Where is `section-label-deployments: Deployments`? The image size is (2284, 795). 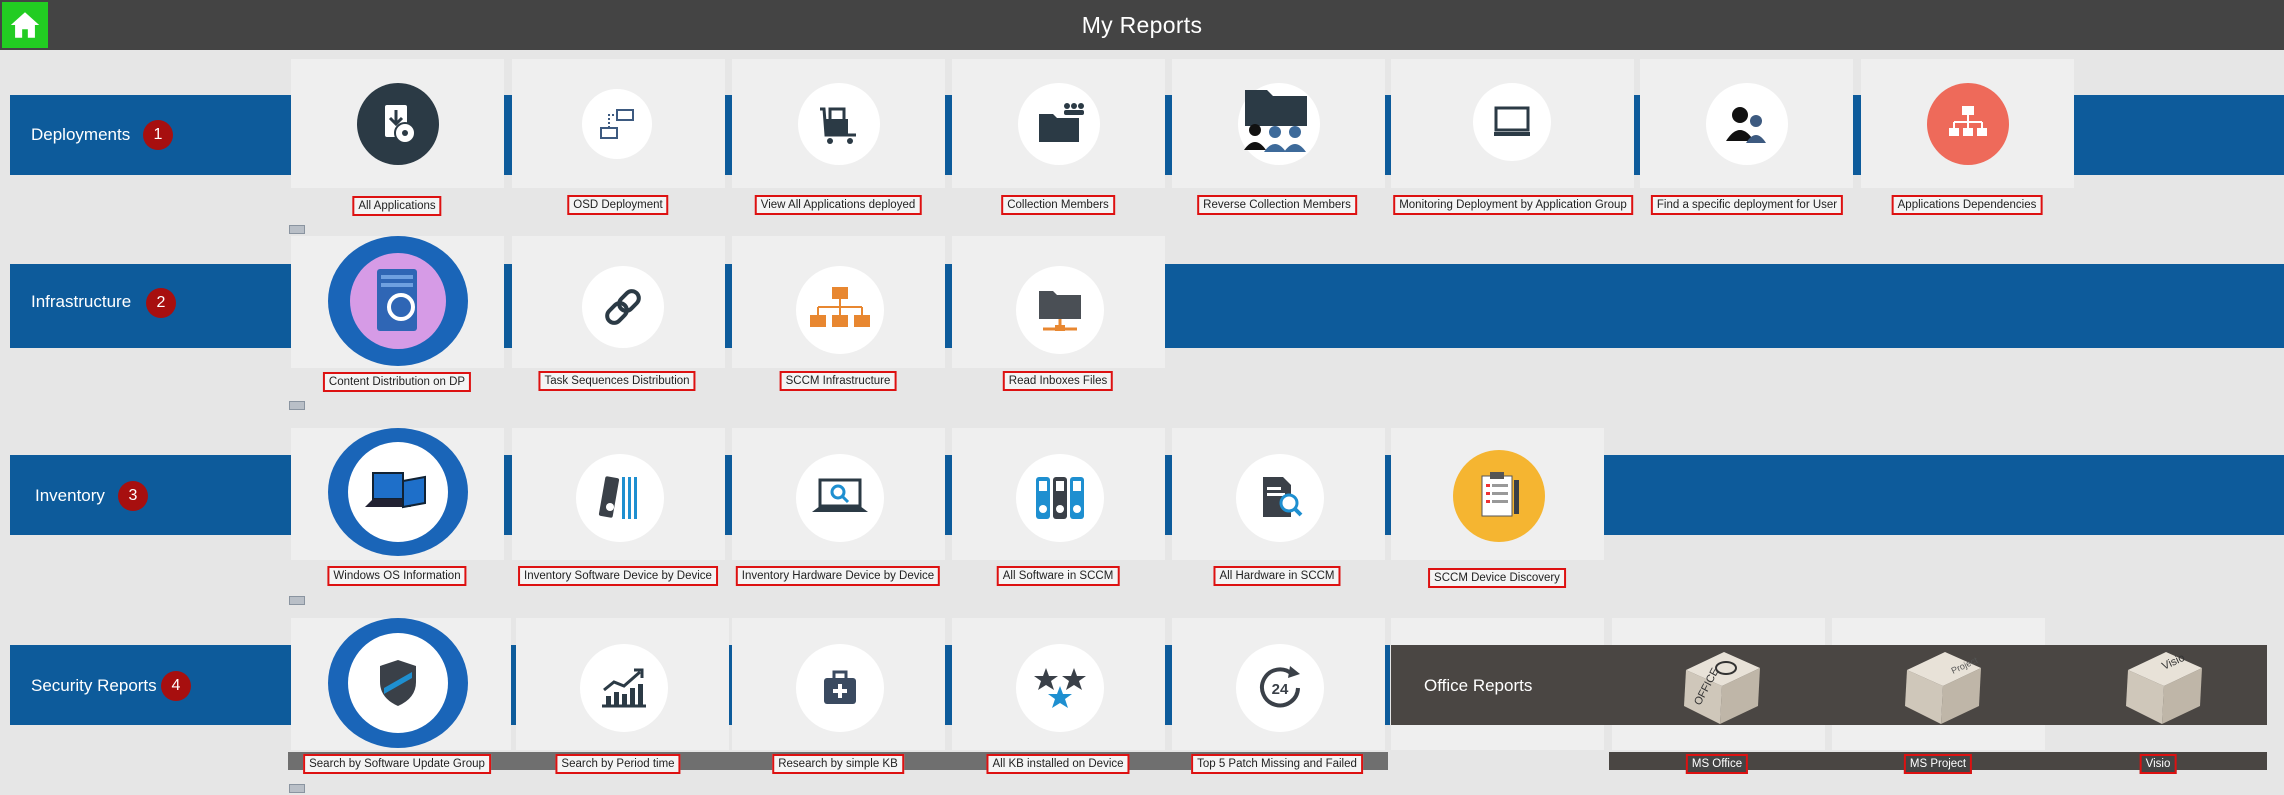
section-label-deployments: Deployments is located at coordinates (81, 134).